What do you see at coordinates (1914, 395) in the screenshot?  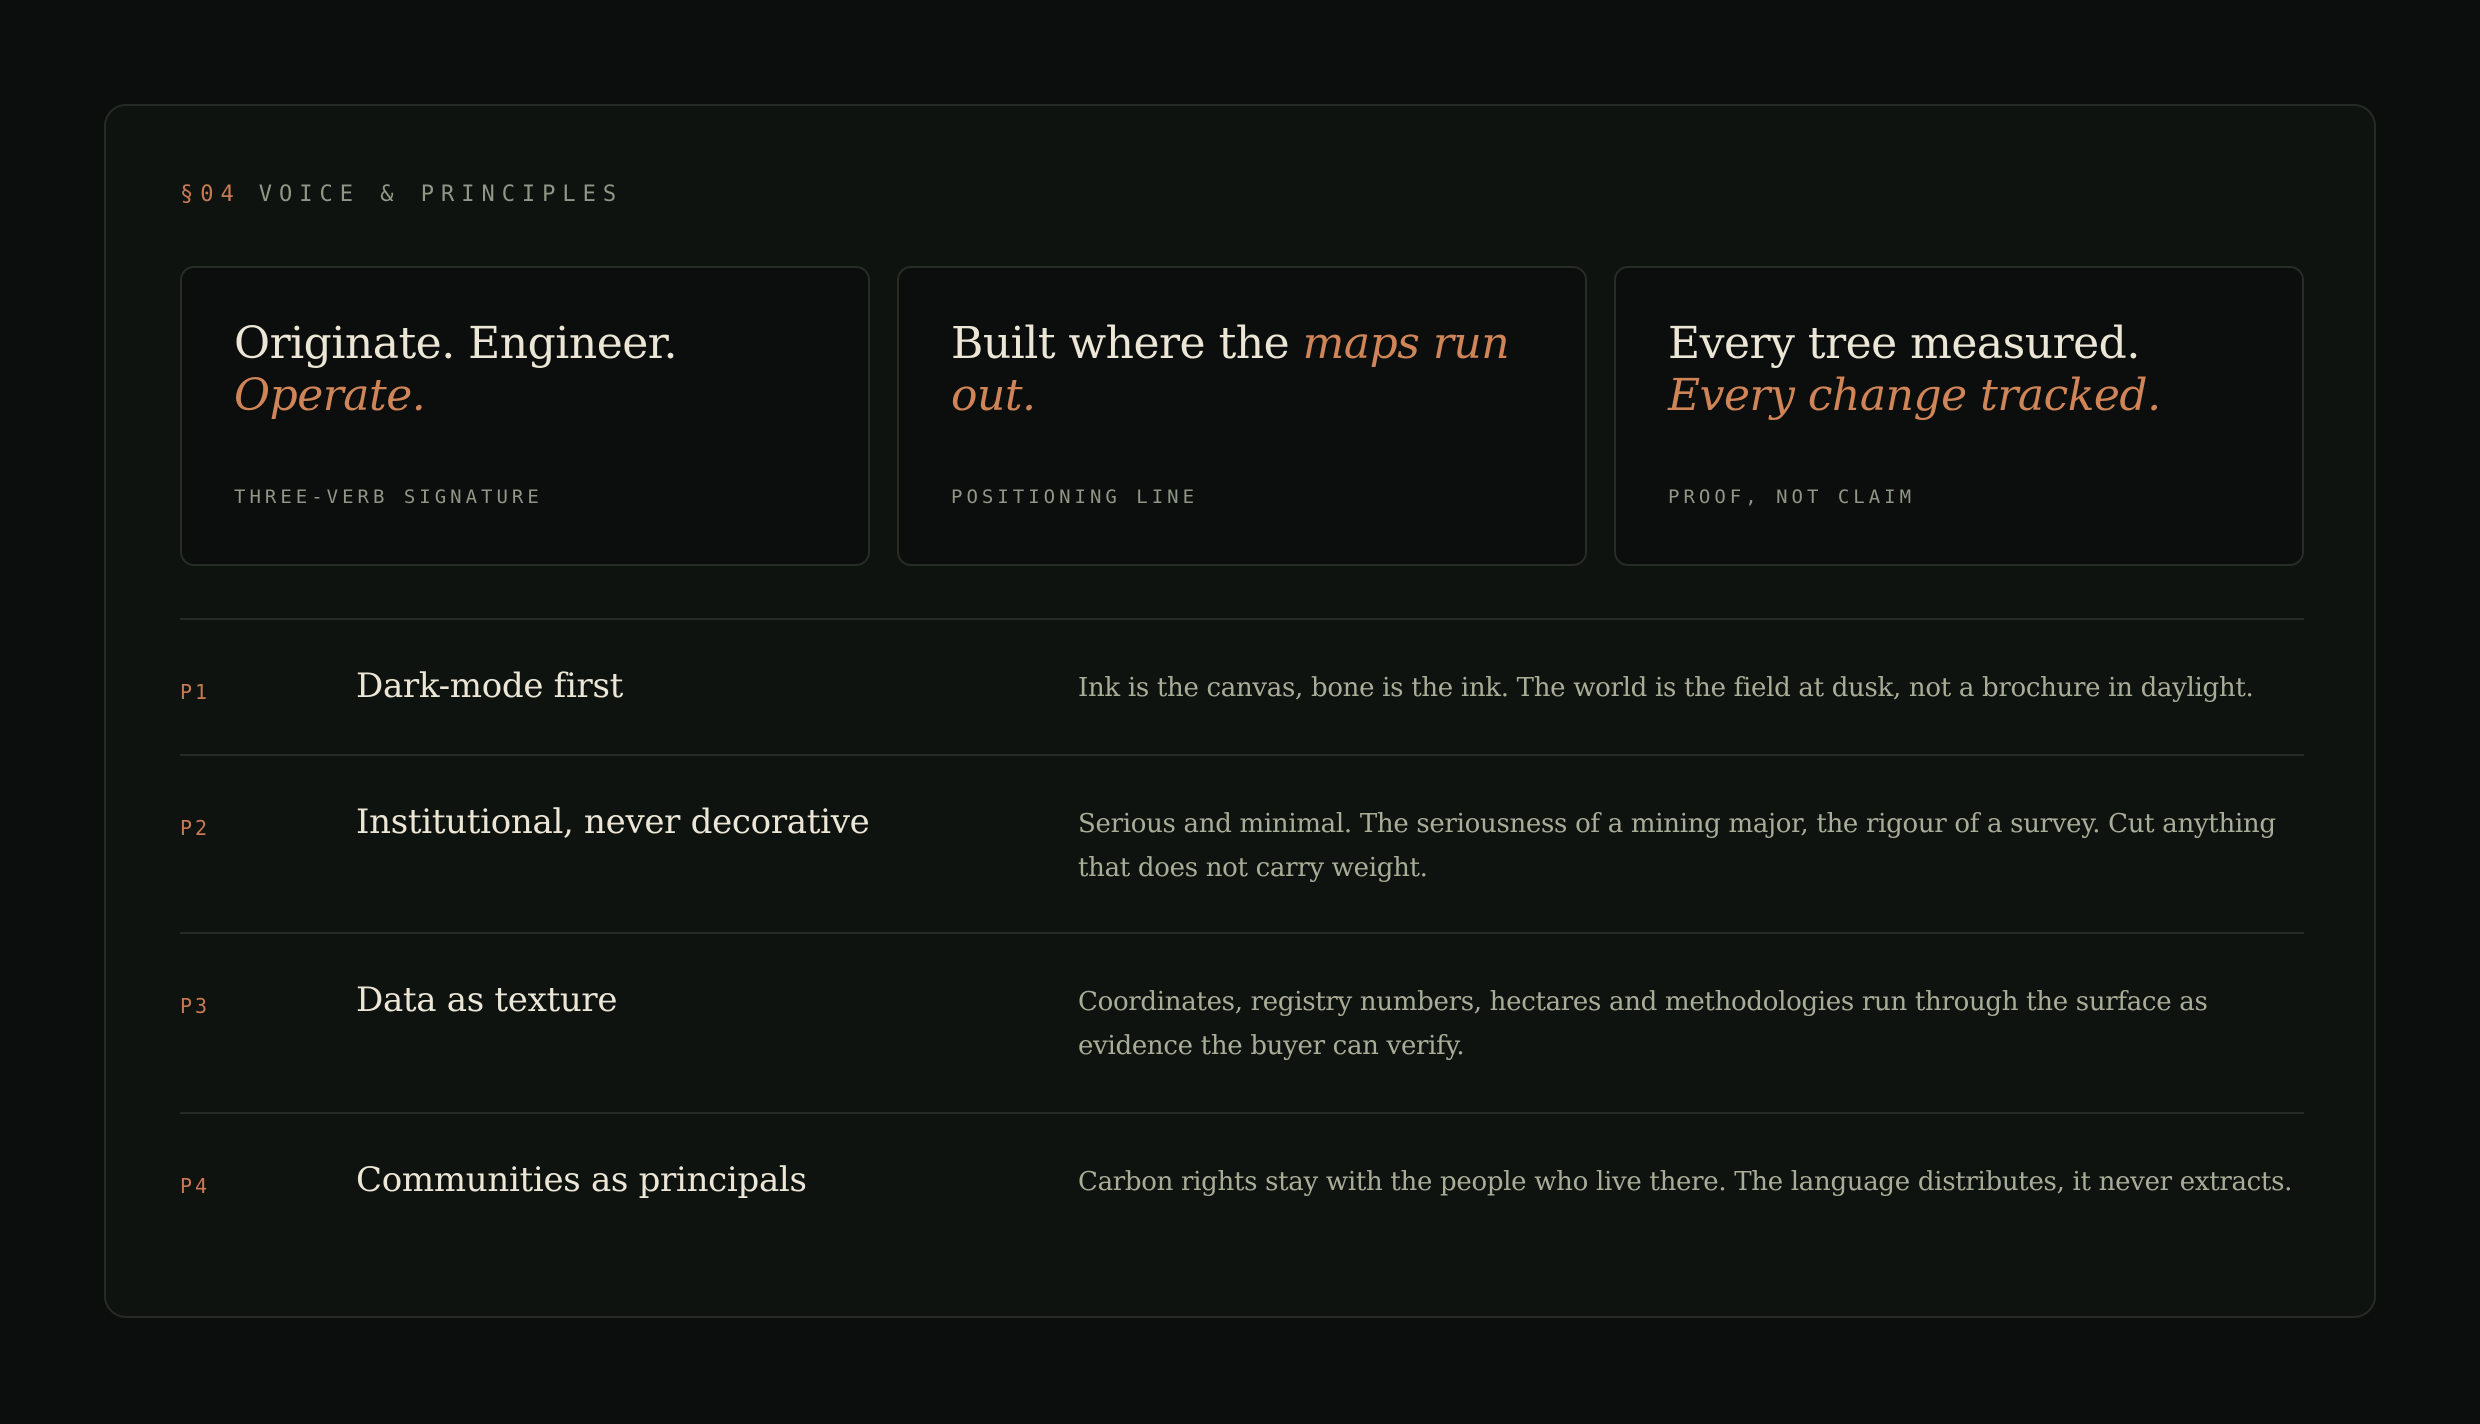 I see `headline-accent: Every change tracked.` at bounding box center [1914, 395].